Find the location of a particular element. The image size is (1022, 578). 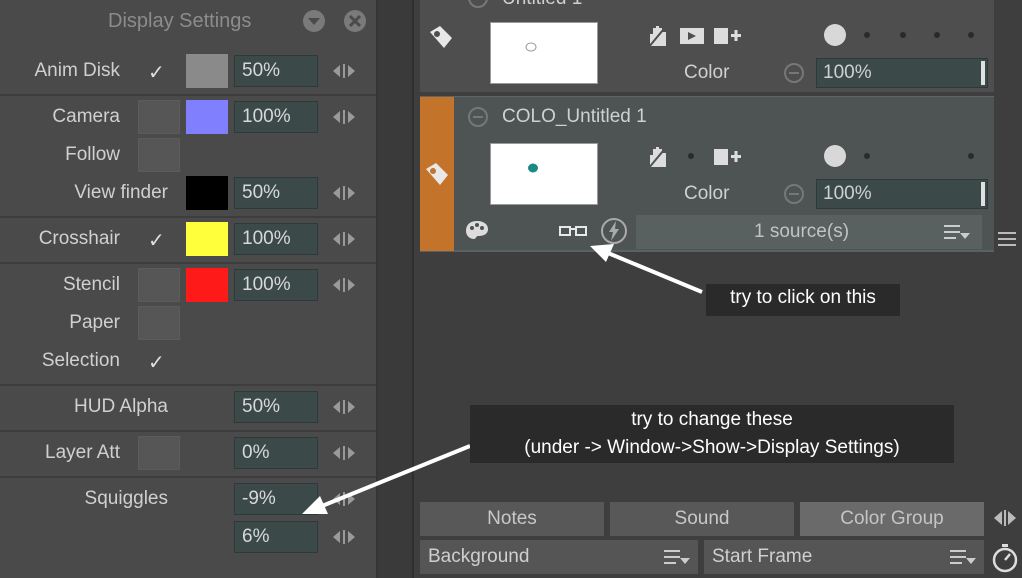

change-annotation-line1: try to change these is located at coordinates (712, 419).